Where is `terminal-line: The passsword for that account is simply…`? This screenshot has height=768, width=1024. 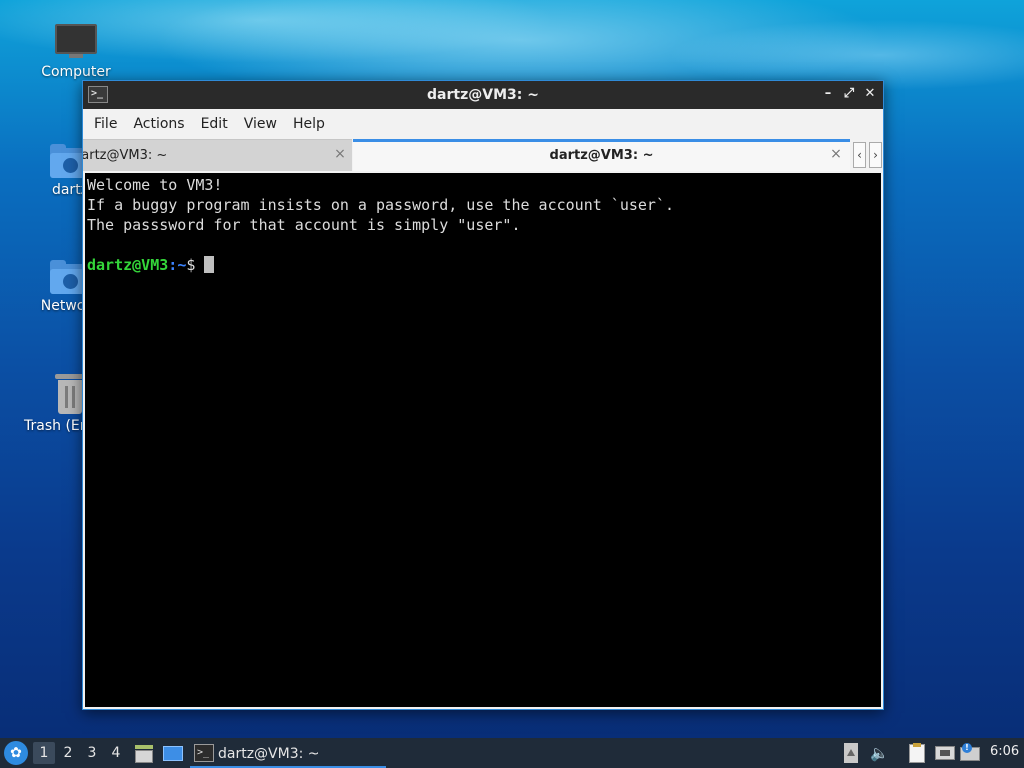
terminal-line: The passsword for that account is simply… is located at coordinates (304, 225).